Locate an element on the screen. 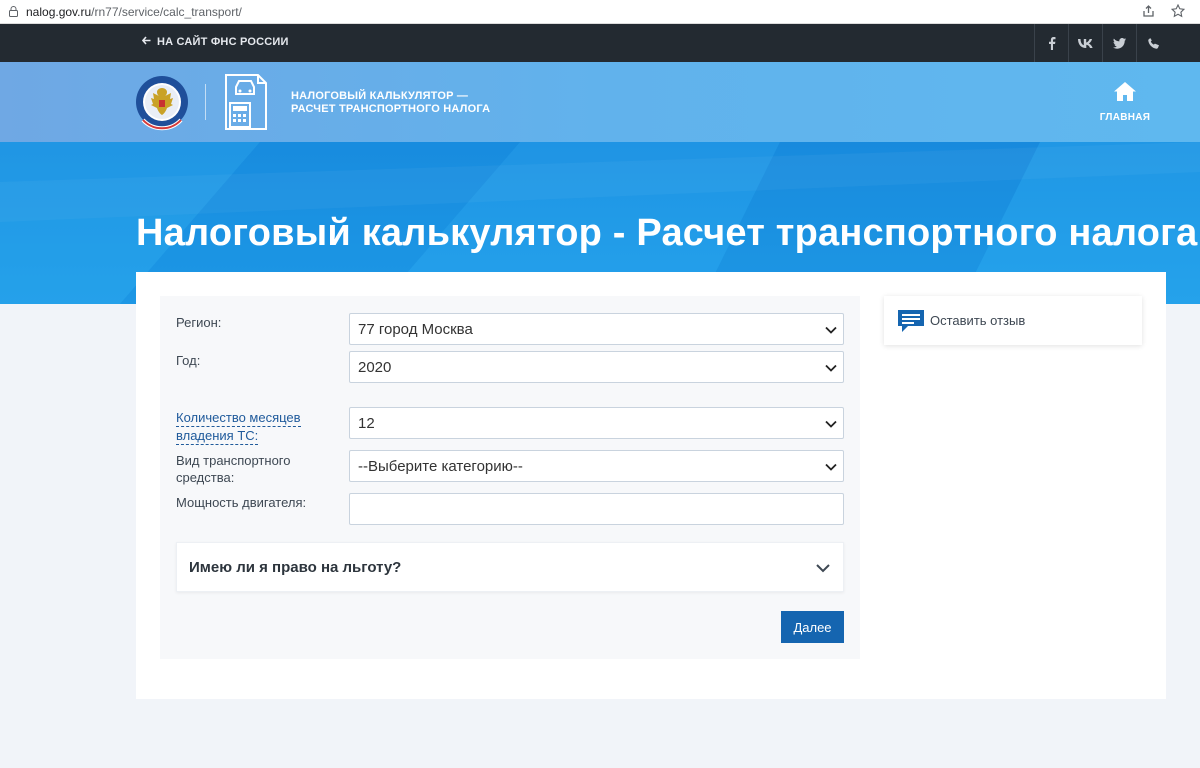  url-host: nalog.gov.ru is located at coordinates (59, 11).